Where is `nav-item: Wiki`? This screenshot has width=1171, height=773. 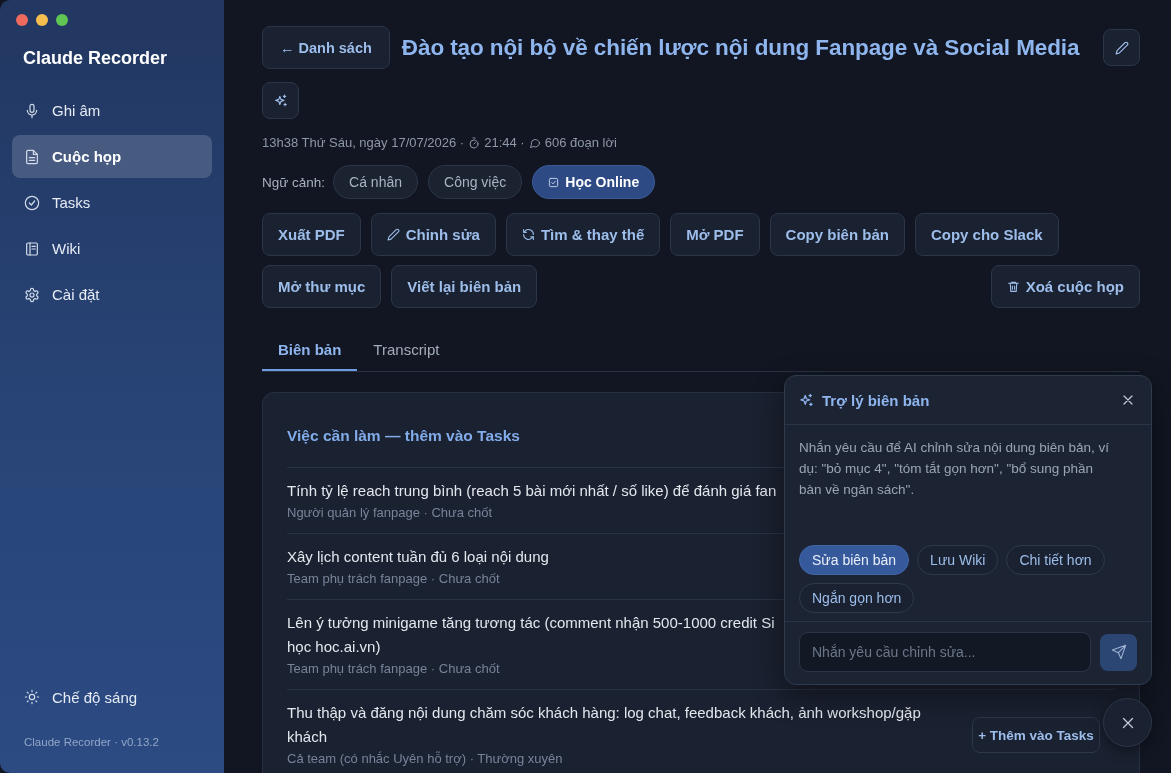
nav-item: Wiki is located at coordinates (112, 248).